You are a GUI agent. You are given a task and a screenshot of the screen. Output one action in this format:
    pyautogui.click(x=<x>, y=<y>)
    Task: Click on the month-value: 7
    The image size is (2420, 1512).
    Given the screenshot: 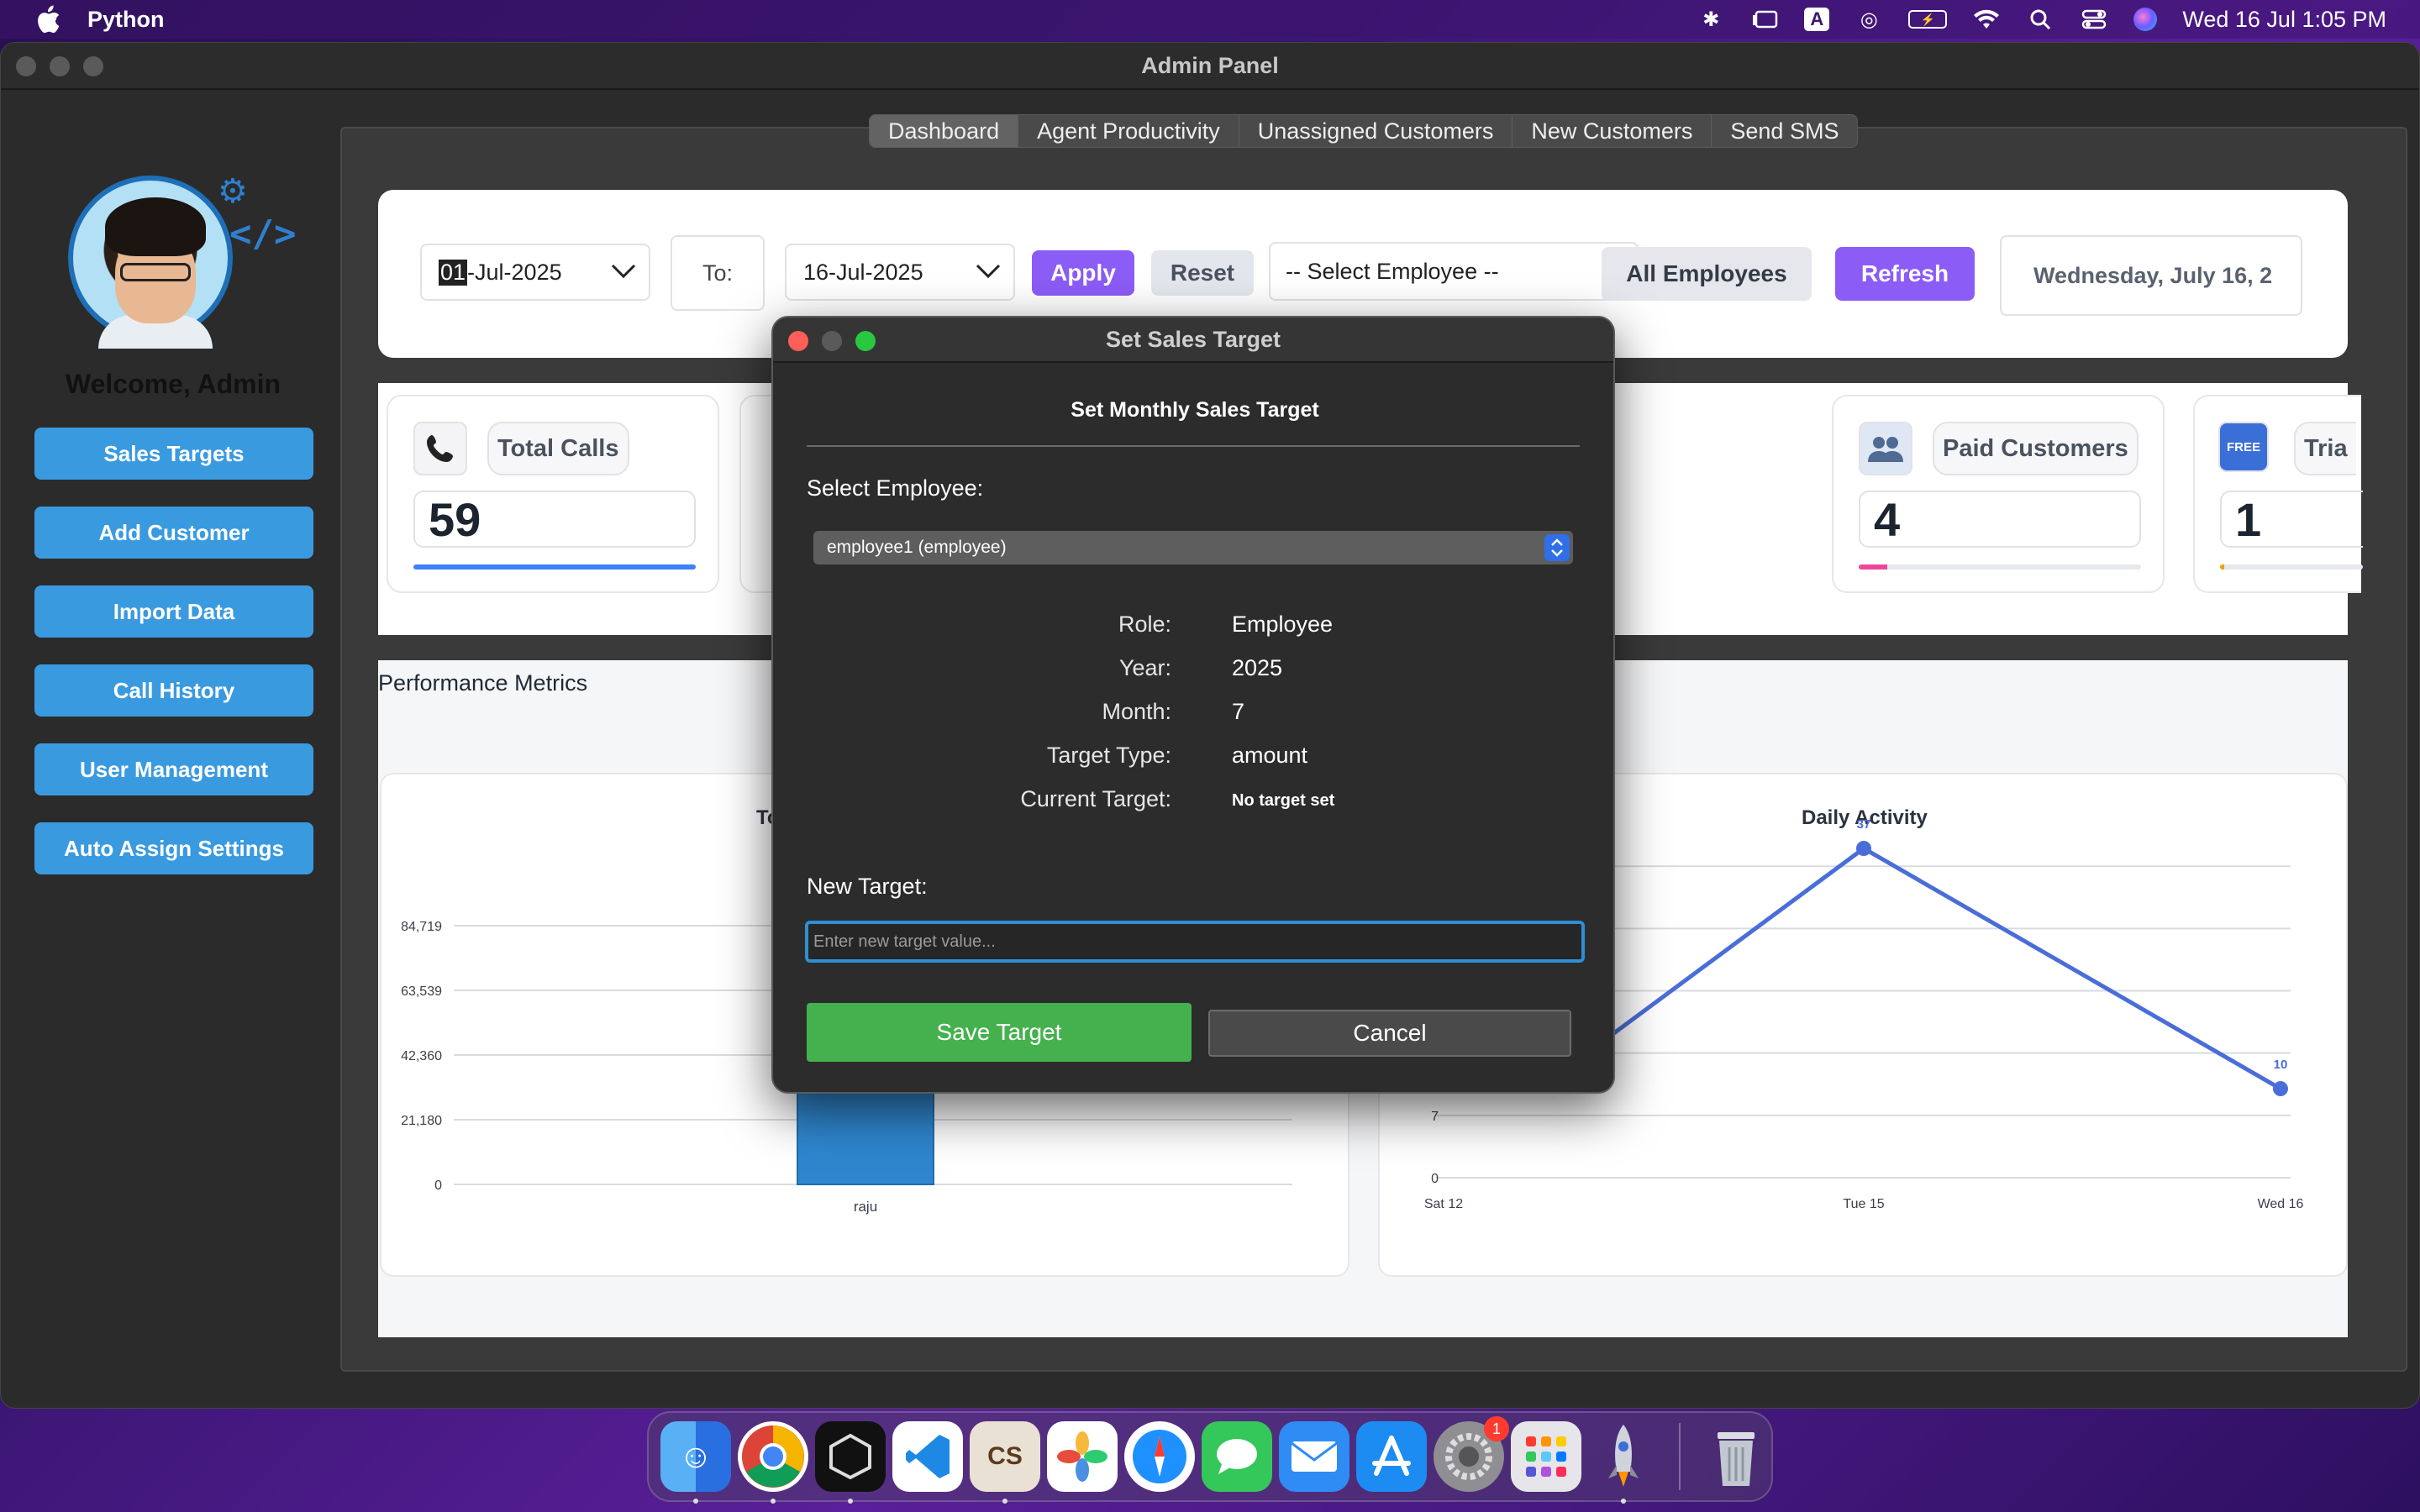 What is the action you would take?
    pyautogui.click(x=1238, y=711)
    